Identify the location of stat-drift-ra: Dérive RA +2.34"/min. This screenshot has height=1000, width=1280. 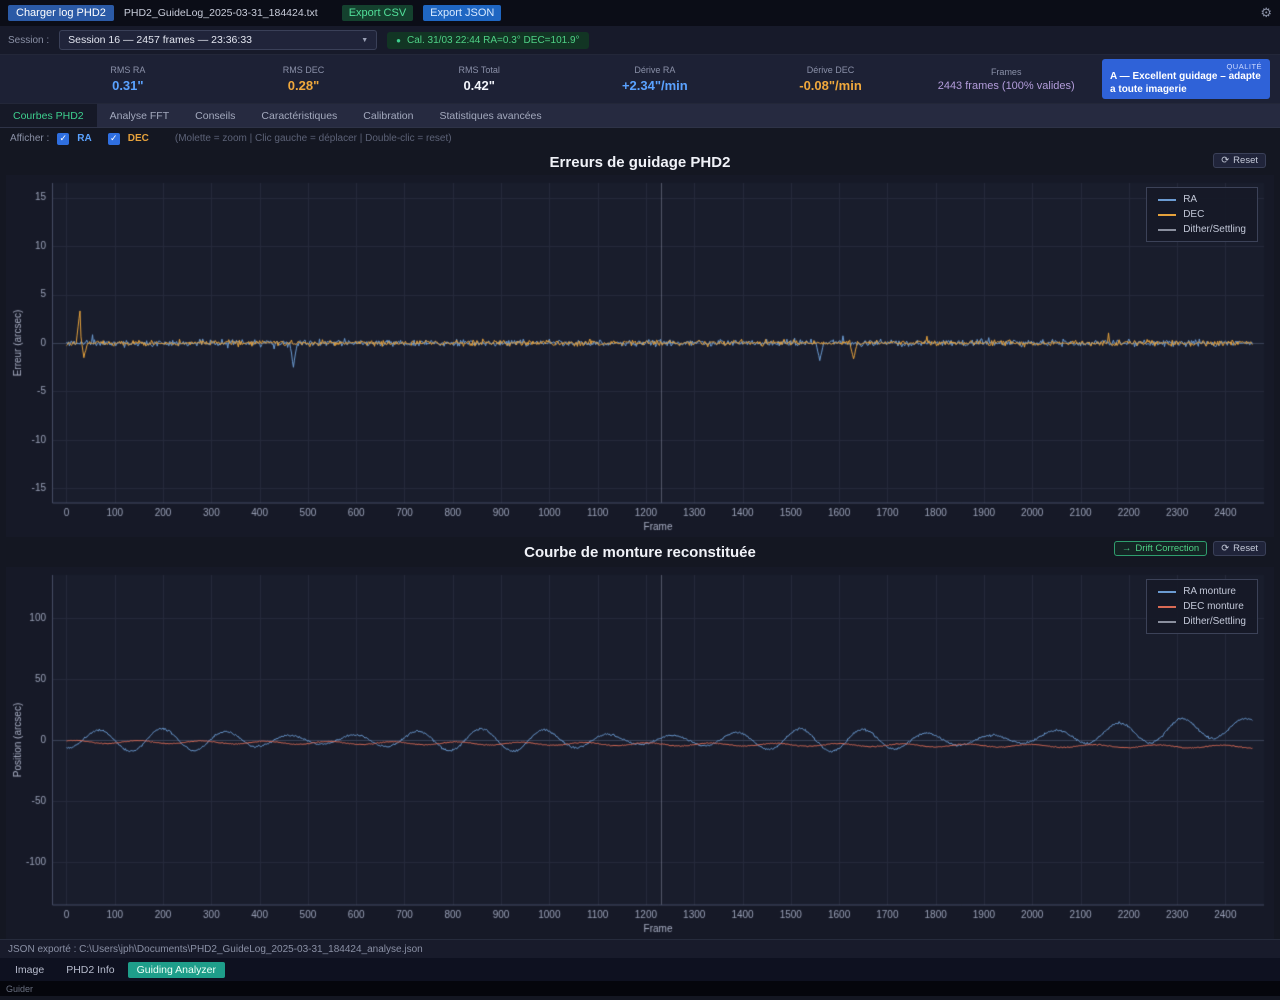
(655, 79).